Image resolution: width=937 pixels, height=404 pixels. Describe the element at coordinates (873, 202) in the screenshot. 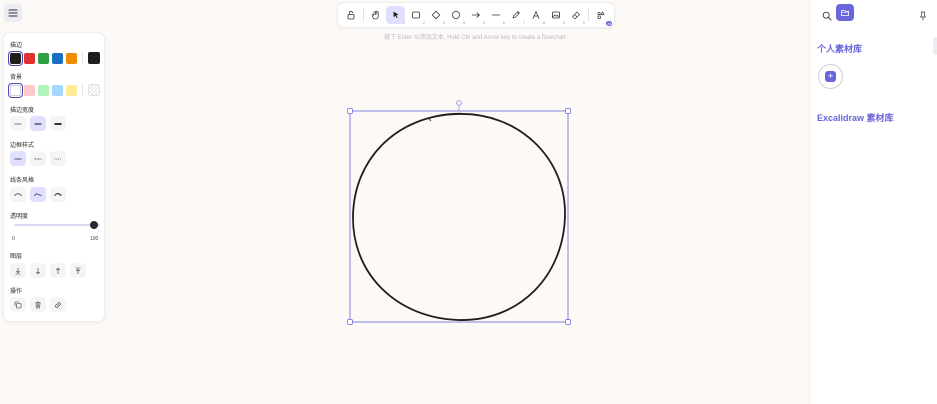

I see `library-sidebar: 个人素材库 + Excalidraw 素材库` at that location.